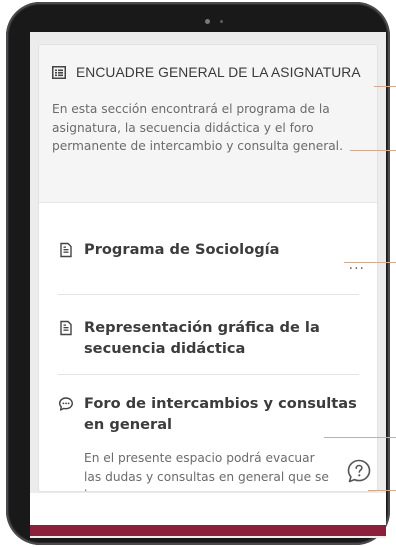 The width and height of the screenshot is (396, 547). I want to click on help-button, so click(359, 471).